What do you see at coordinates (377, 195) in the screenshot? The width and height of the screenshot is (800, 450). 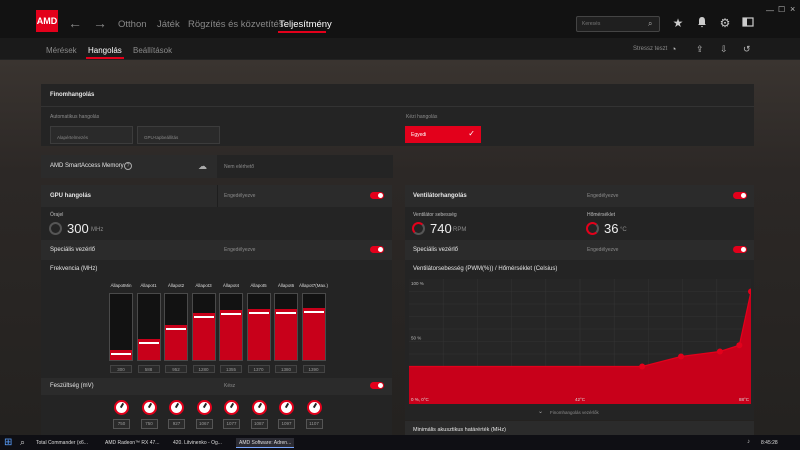 I see `gpu-tuning-toggle` at bounding box center [377, 195].